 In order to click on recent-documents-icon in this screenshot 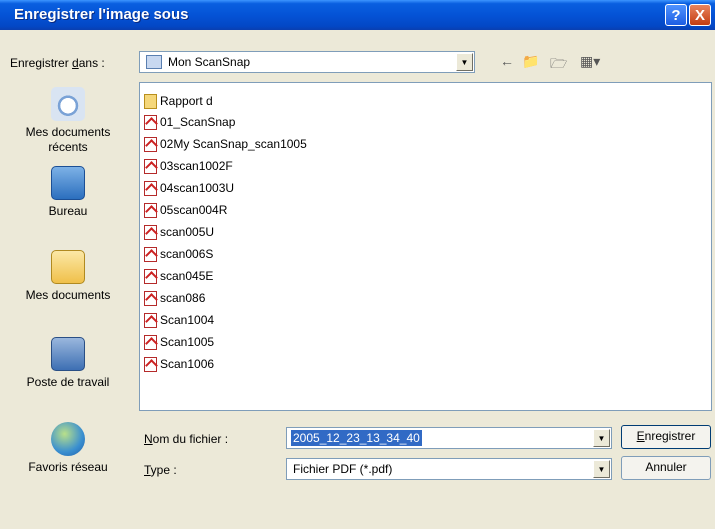, I will do `click(68, 104)`.